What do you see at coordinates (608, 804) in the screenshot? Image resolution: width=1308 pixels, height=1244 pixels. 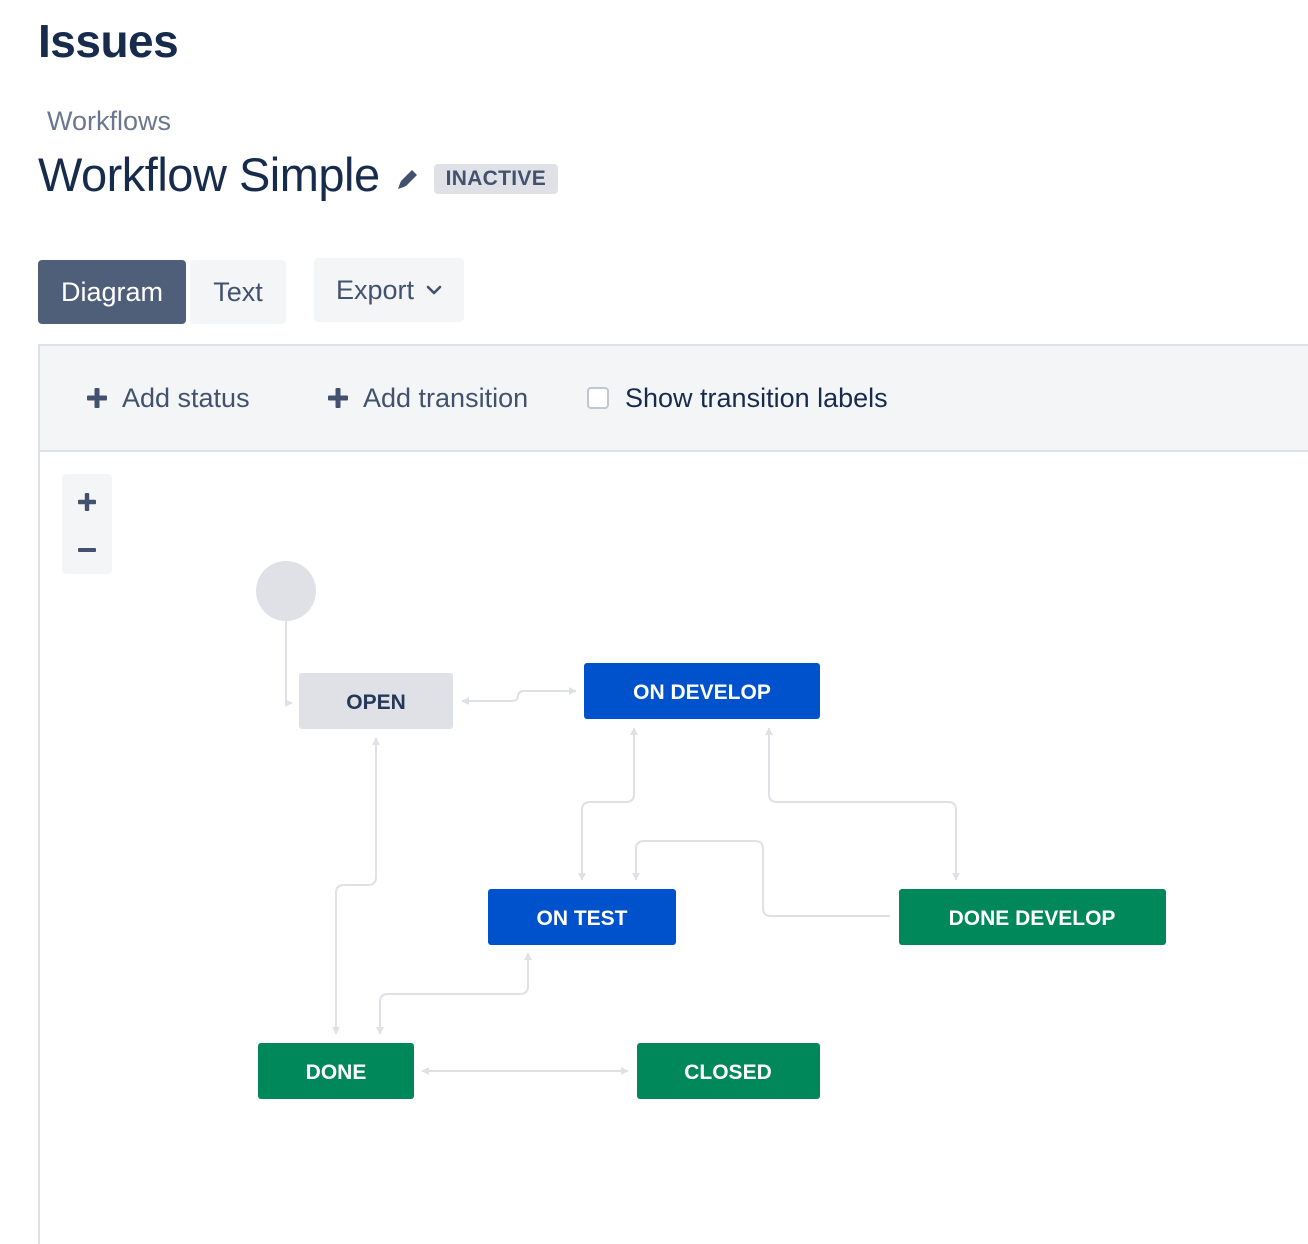 I see `transition-ondevelop-ontest` at bounding box center [608, 804].